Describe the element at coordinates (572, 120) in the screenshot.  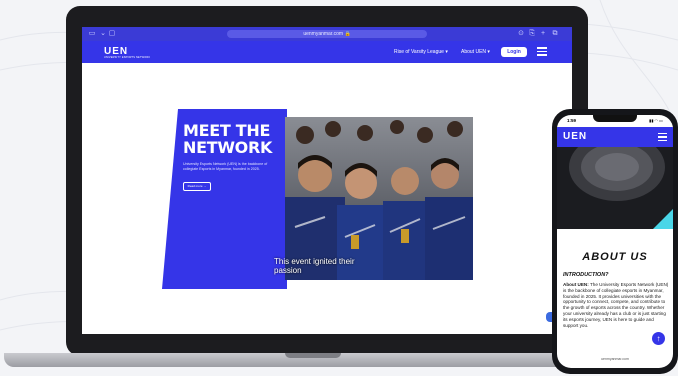
I see `status-time: 1:59` at that location.